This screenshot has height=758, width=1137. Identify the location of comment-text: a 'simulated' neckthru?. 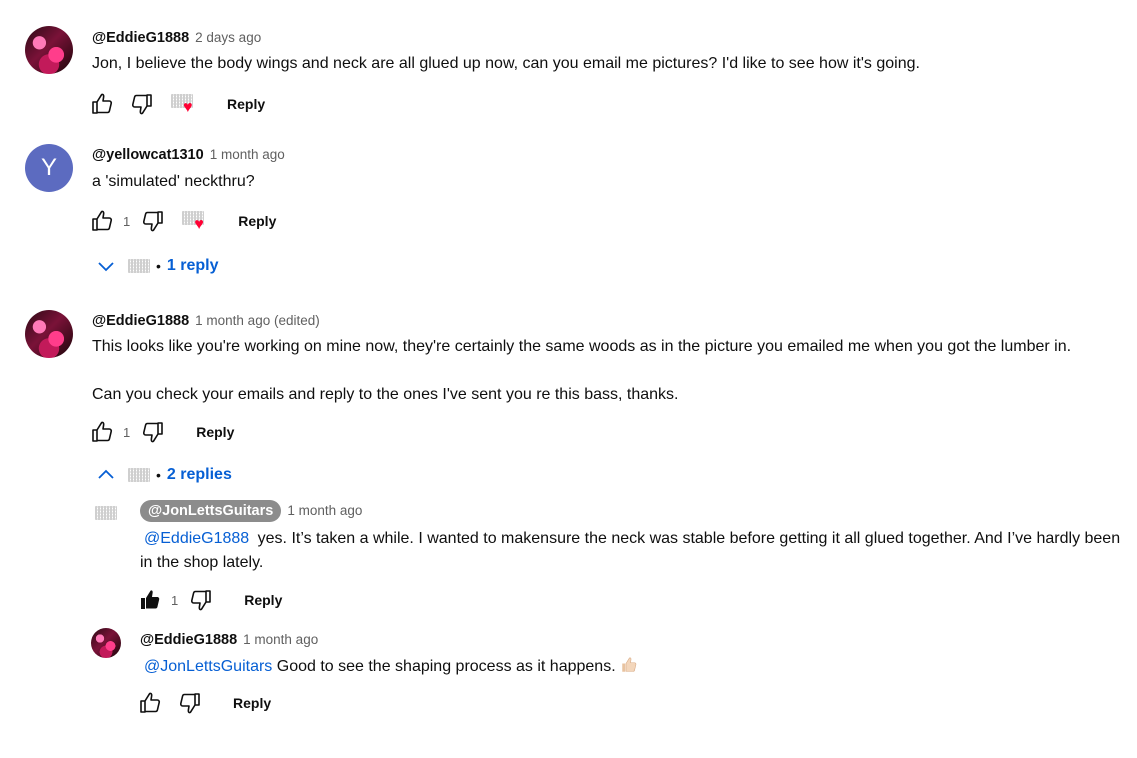
(173, 181).